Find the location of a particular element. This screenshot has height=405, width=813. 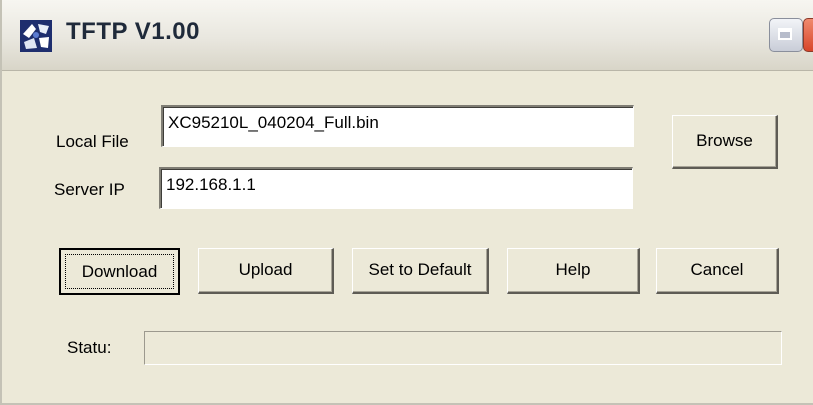

set-to-default-button: Set to Default is located at coordinates (420, 271).